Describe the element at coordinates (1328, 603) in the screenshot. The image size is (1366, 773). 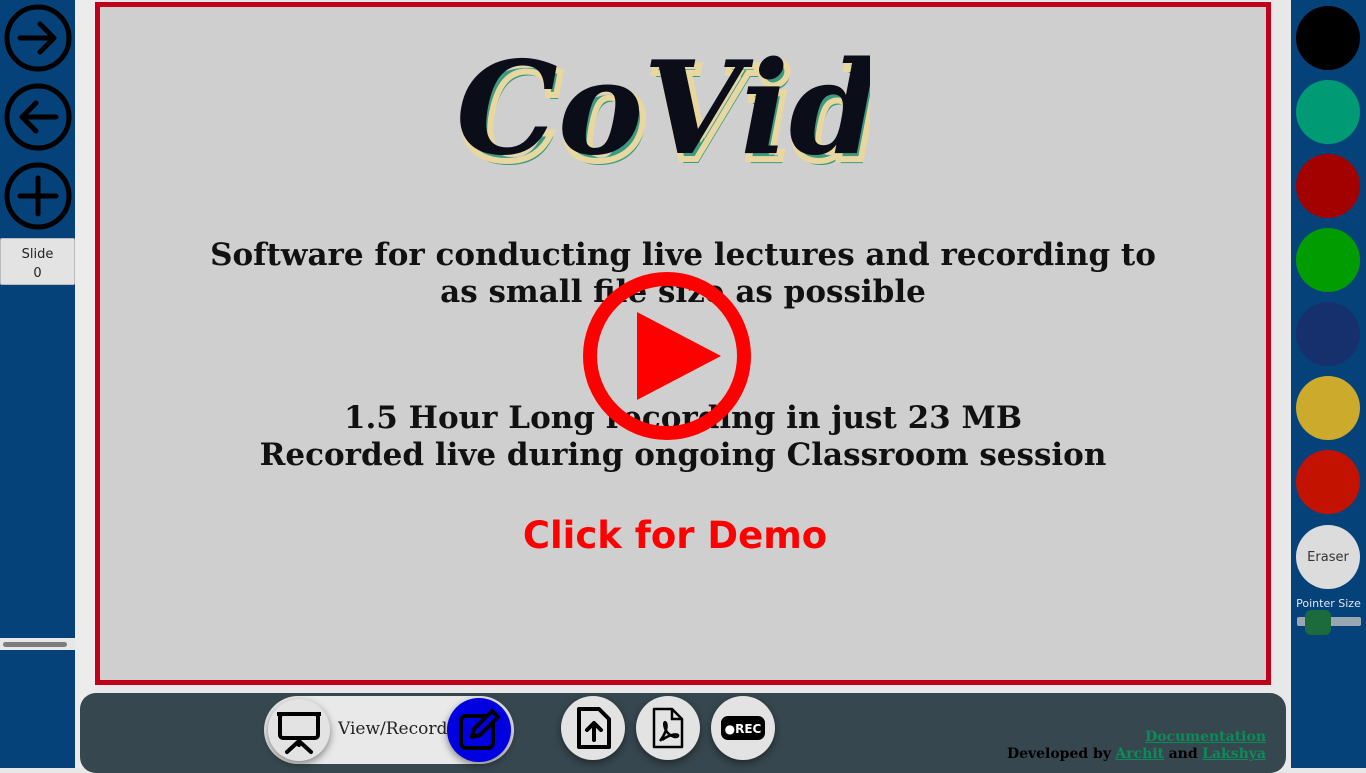
I see `pointer-size-label: Pointer Size` at that location.